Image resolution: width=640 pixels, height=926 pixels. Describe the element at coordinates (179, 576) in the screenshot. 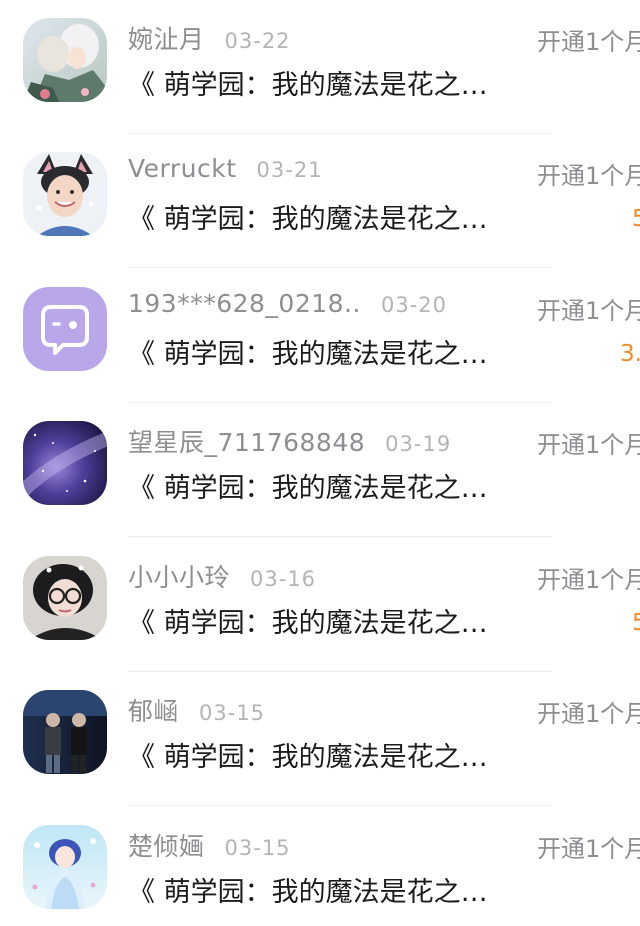

I see `user-name: 小小小玲` at that location.